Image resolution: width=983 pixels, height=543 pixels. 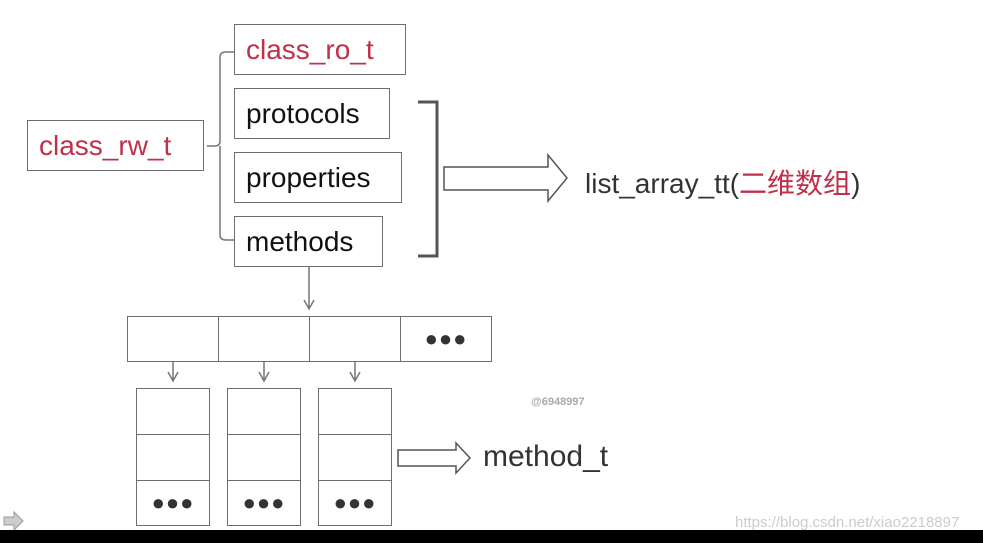 I want to click on list-array-type: list_array_tt(, so click(x=662, y=183).